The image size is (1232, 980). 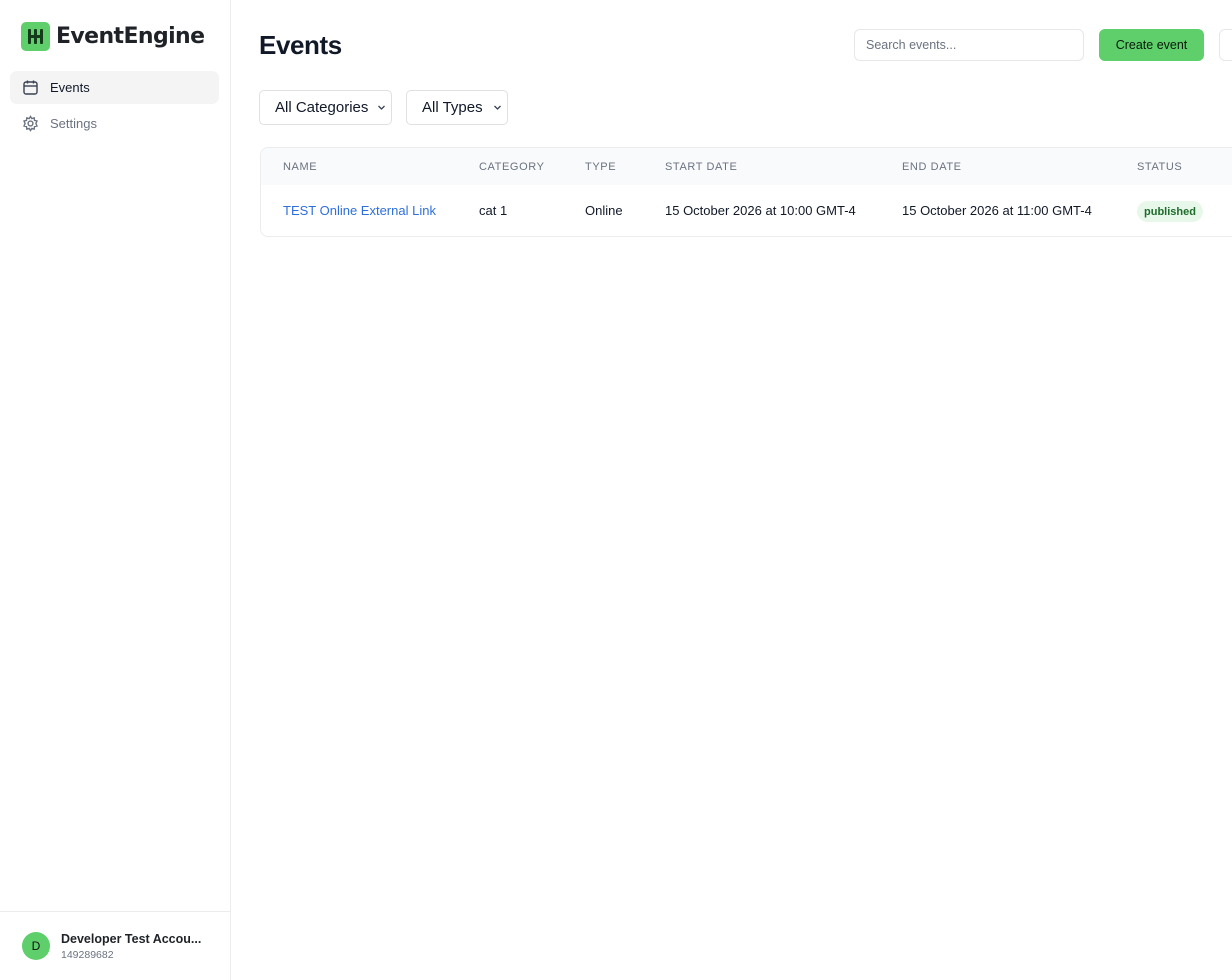 What do you see at coordinates (87, 954) in the screenshot?
I see `account-id: 149289682` at bounding box center [87, 954].